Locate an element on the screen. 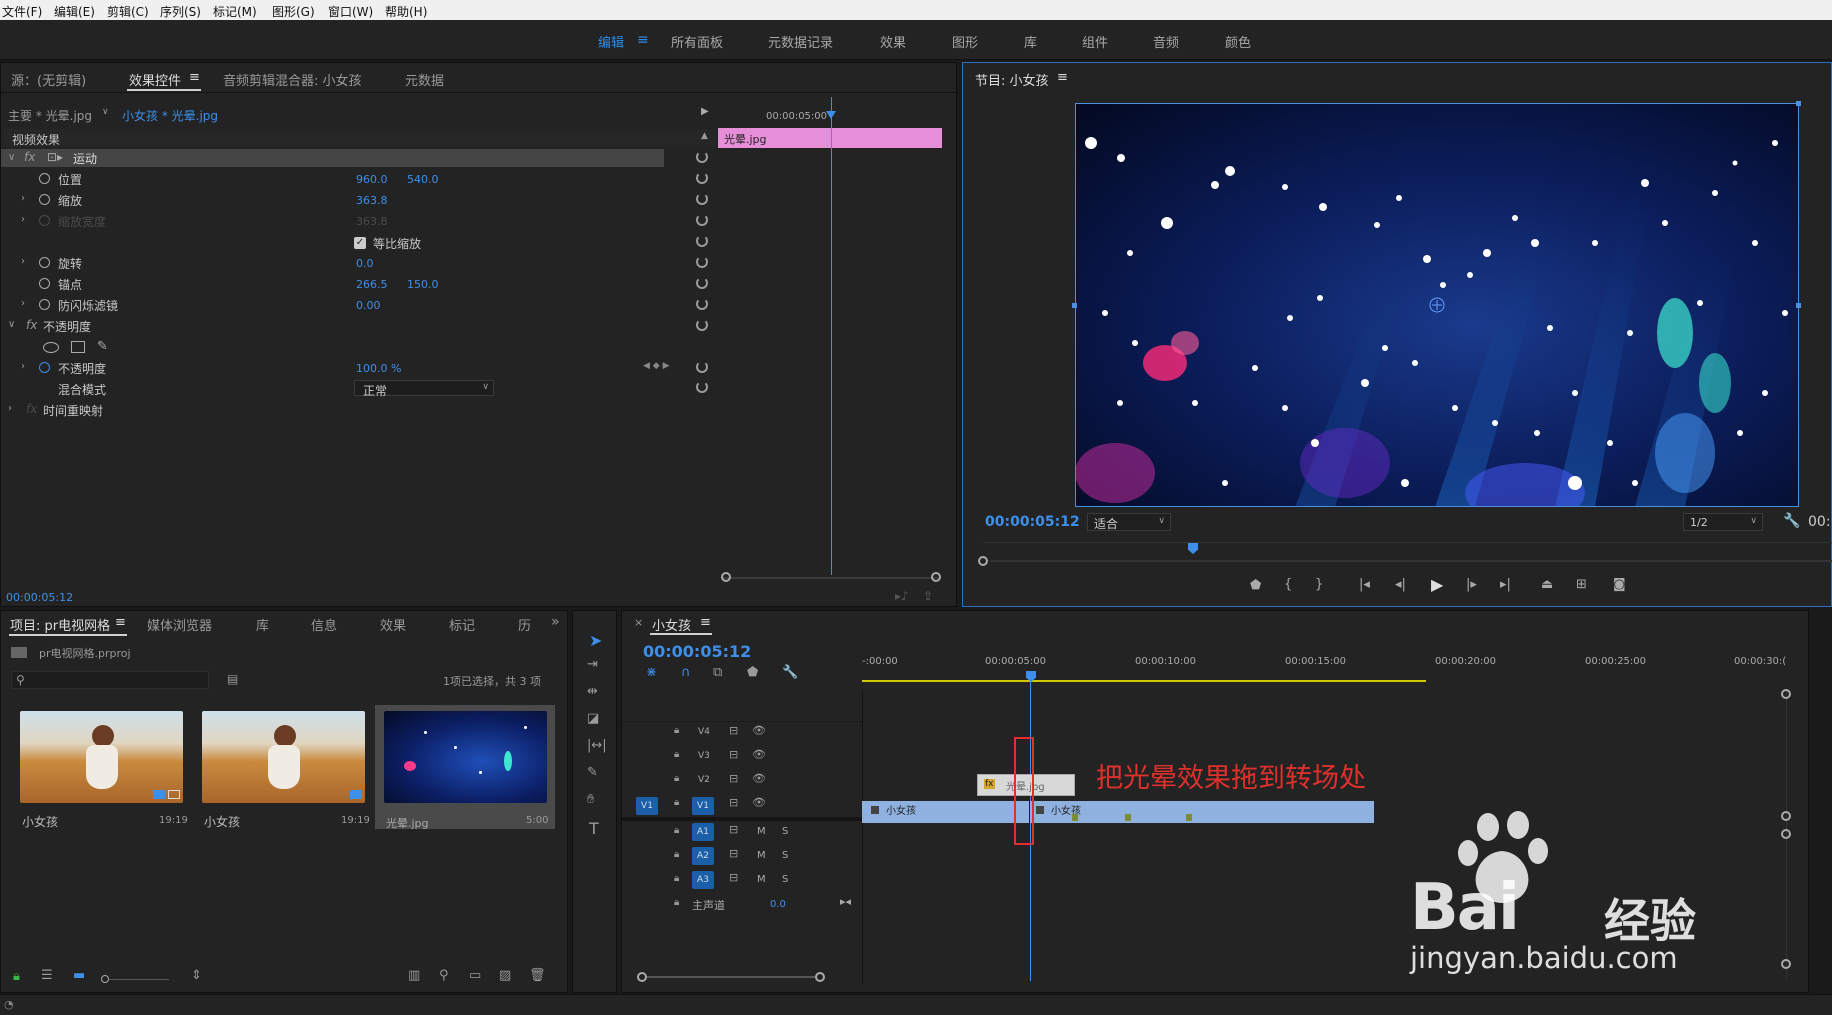 This screenshot has width=1832, height=1015. close-icon: × is located at coordinates (638, 622).